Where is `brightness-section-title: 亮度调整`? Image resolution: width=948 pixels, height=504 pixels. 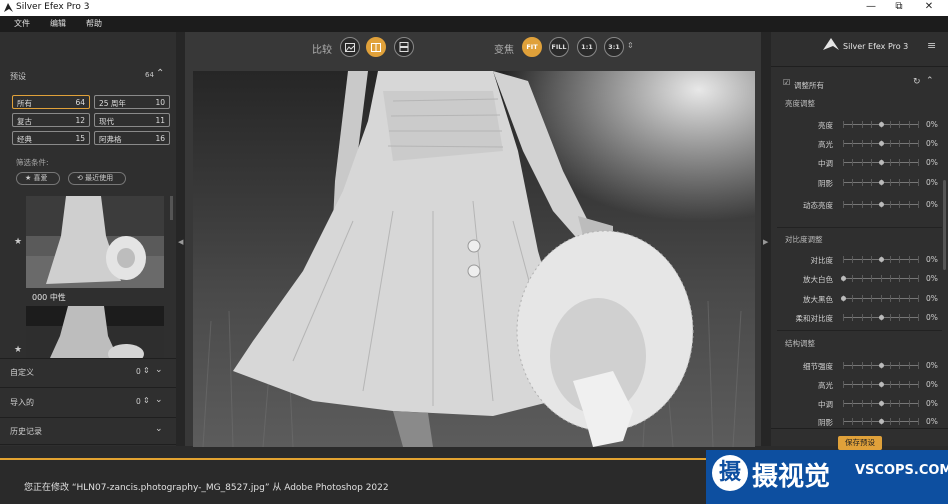
brightness-section-title: 亮度调整 is located at coordinates (800, 103).